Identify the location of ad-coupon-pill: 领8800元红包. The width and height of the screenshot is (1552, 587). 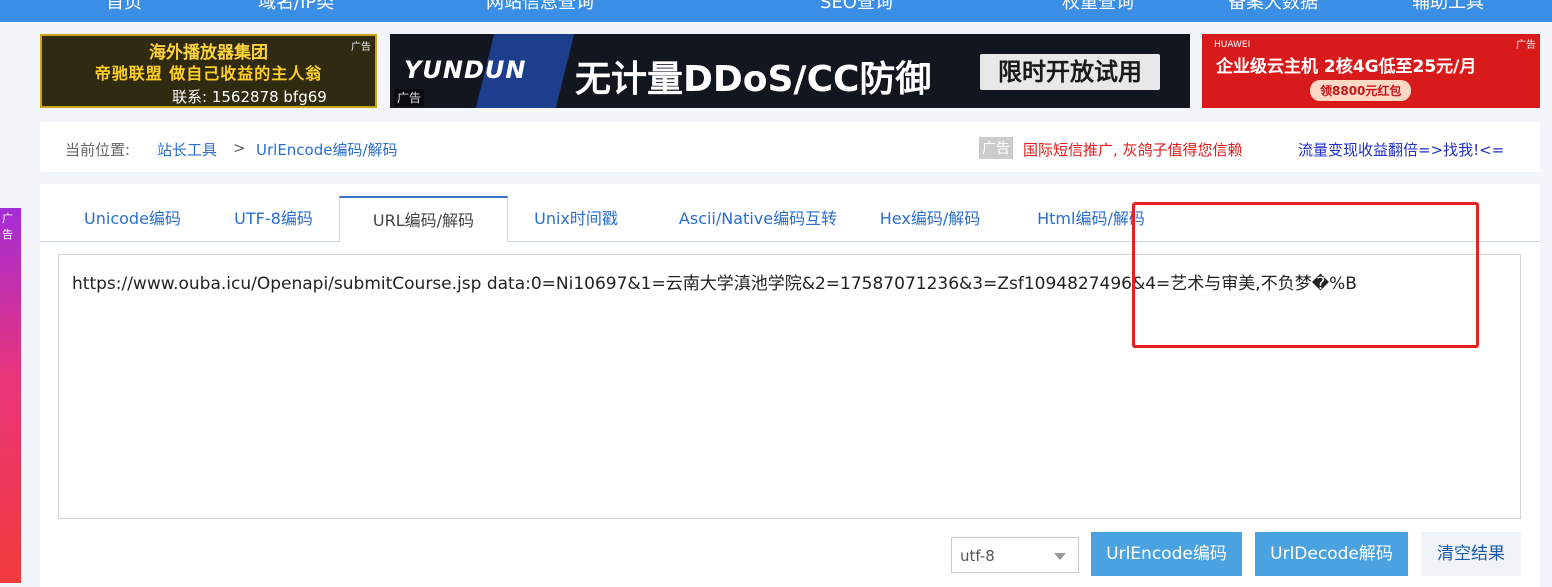
(1361, 90).